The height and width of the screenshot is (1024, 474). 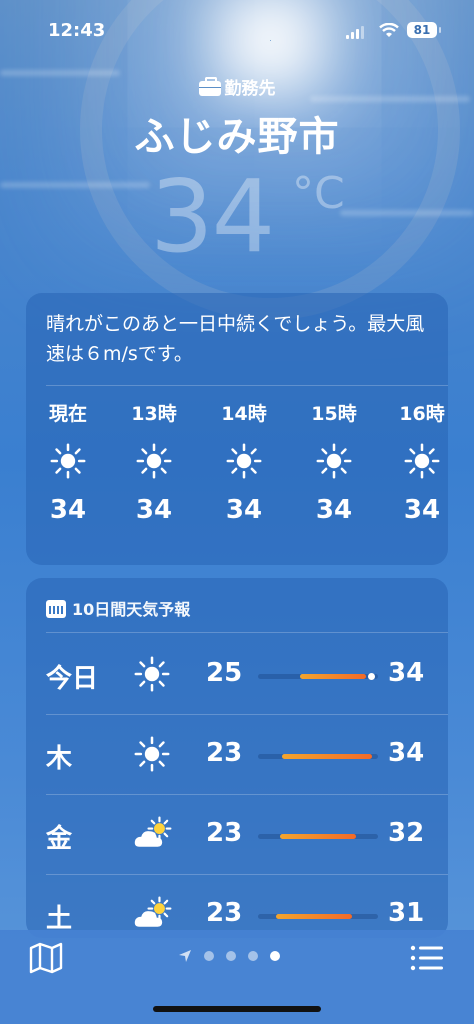 What do you see at coordinates (72, 679) in the screenshot?
I see `forecast-day: 今日` at bounding box center [72, 679].